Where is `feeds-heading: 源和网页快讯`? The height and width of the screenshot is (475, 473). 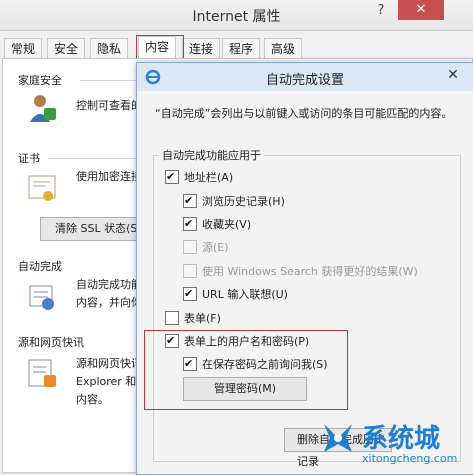 feeds-heading: 源和网页快讯 is located at coordinates (51, 342).